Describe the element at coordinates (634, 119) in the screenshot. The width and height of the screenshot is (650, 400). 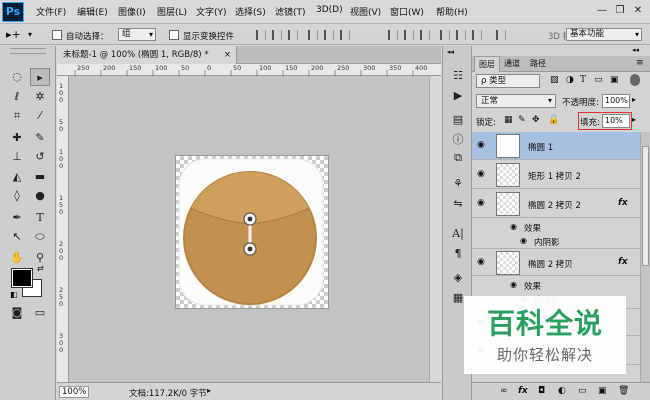
I see `fill-arrow-icon: ▸` at that location.